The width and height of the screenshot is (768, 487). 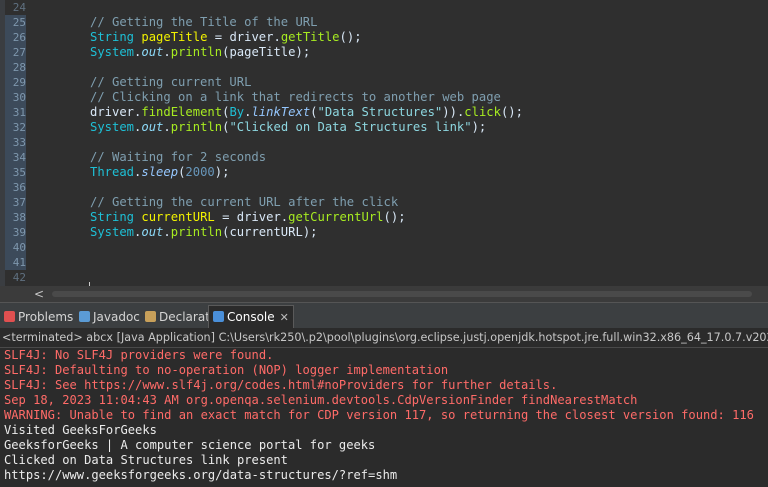 What do you see at coordinates (15, 37) in the screenshot?
I see `line-number: 26` at bounding box center [15, 37].